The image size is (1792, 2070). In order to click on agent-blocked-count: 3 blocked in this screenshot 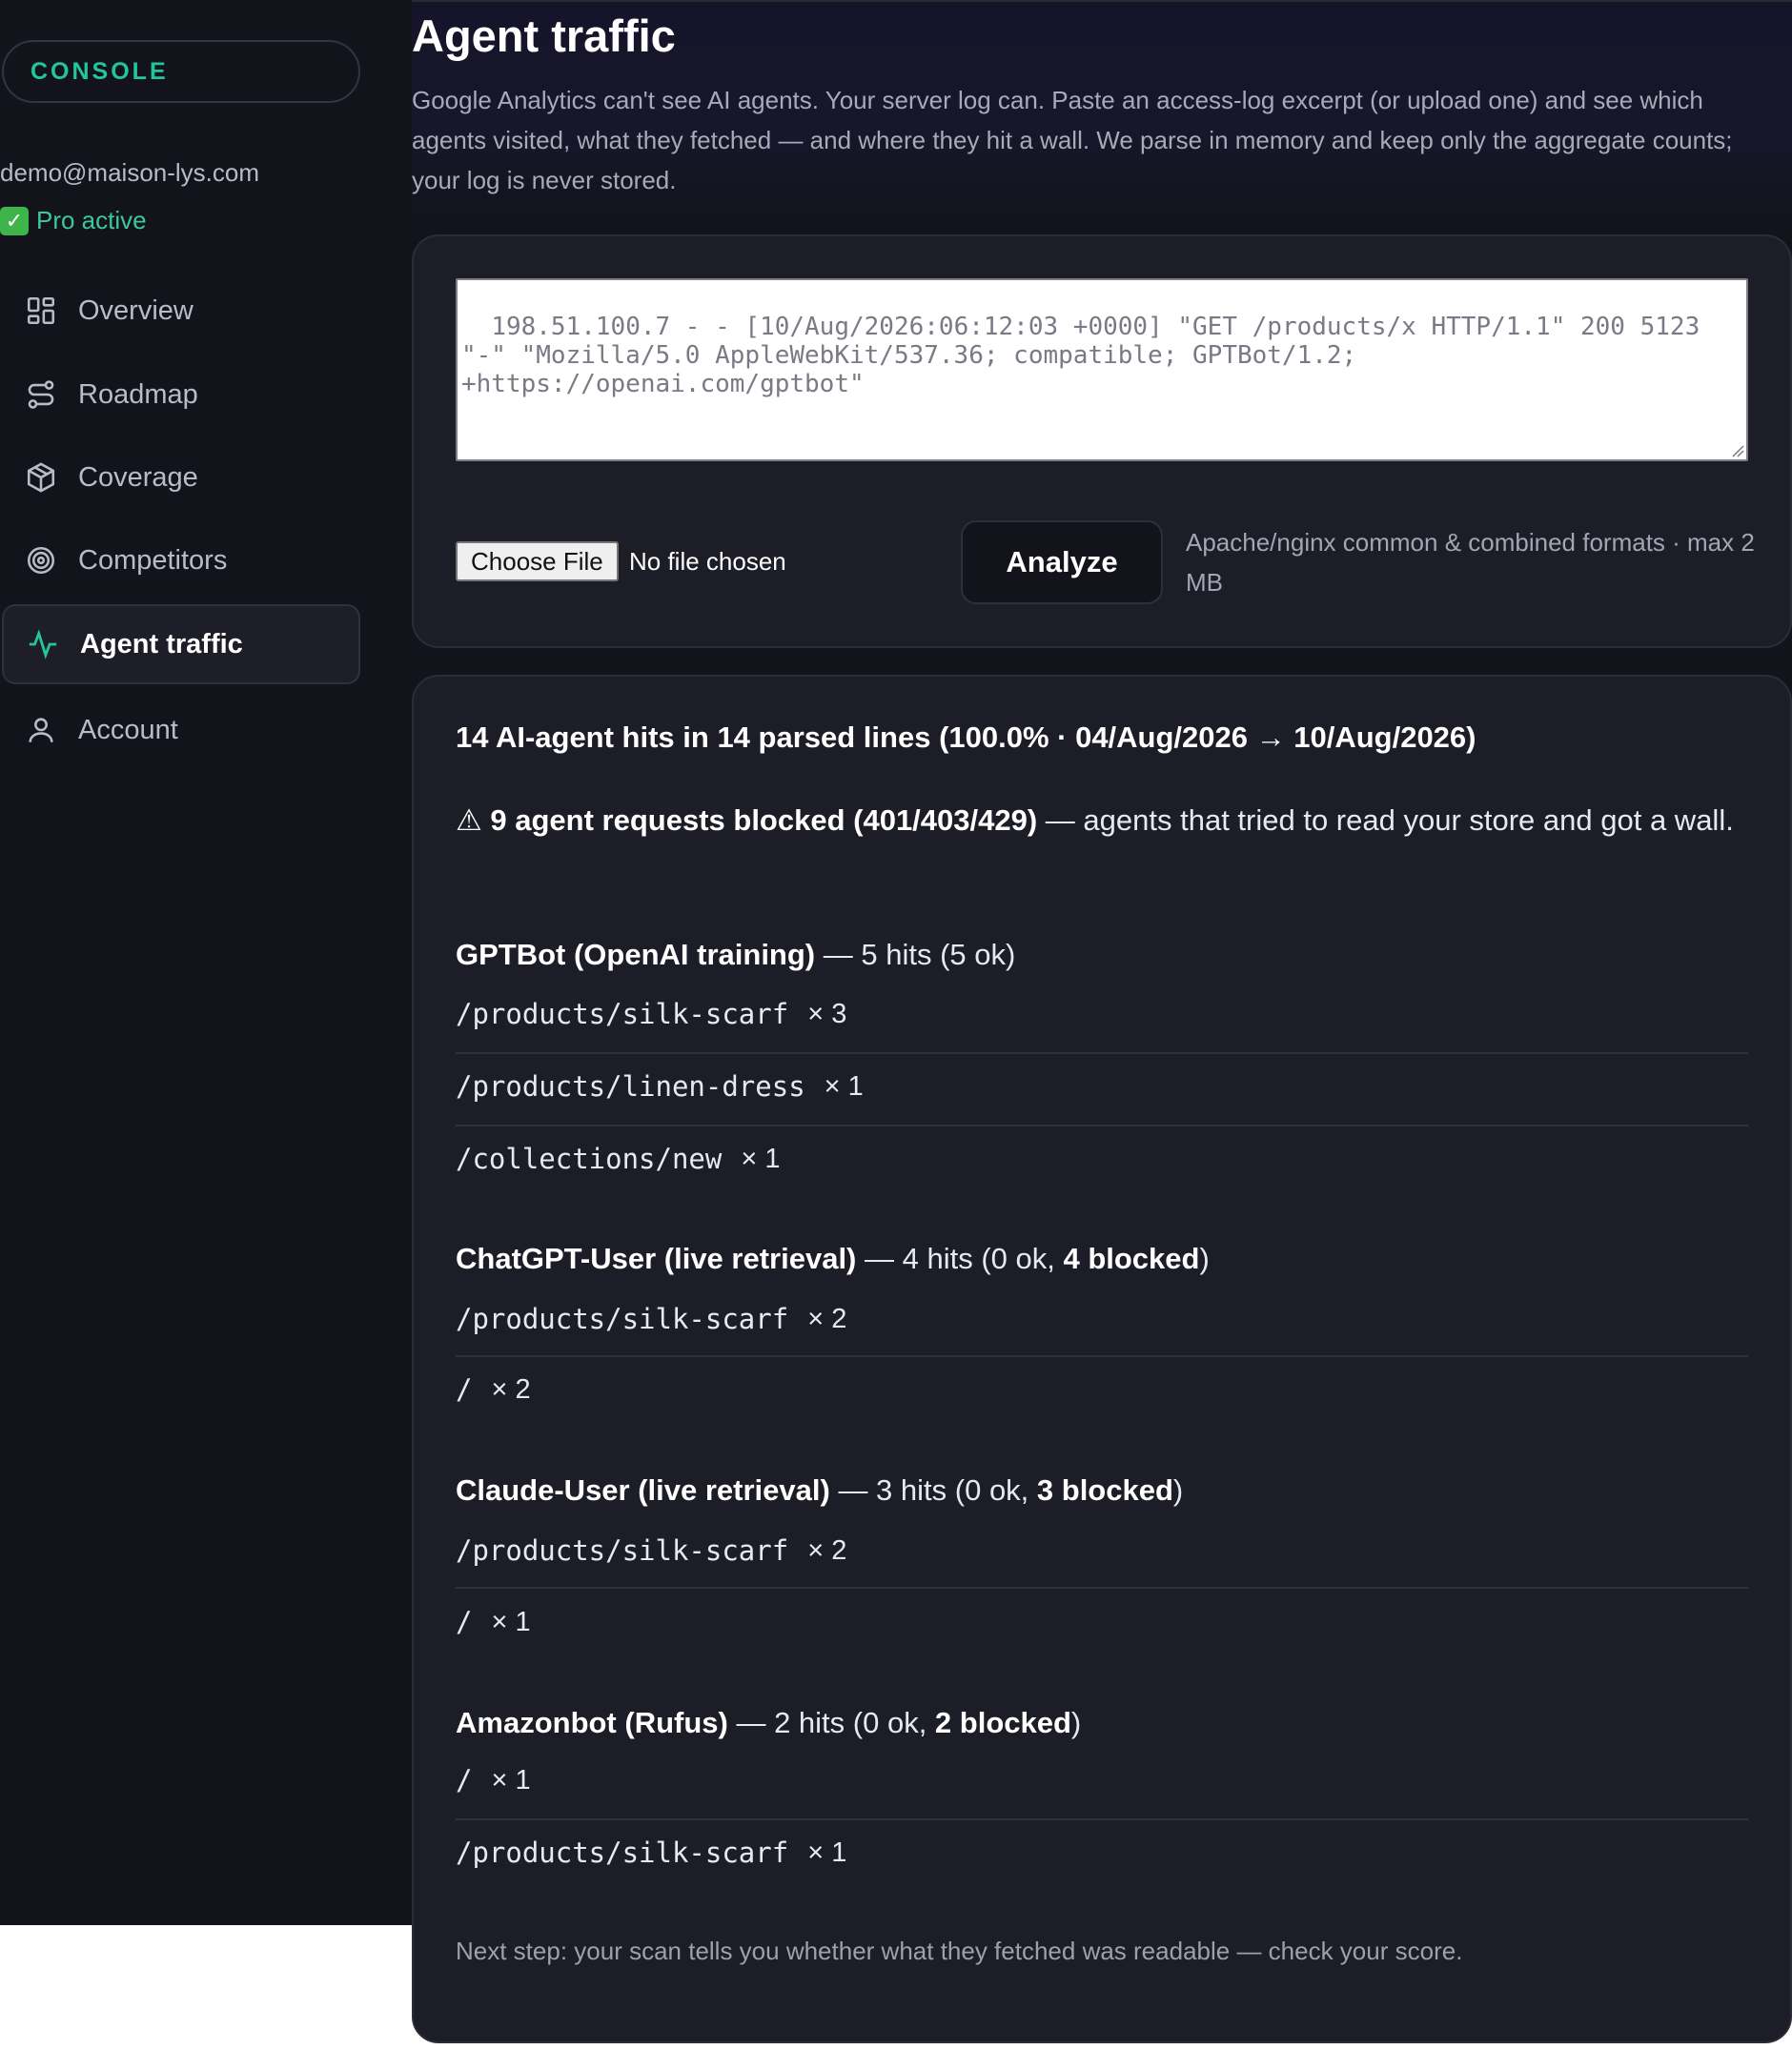, I will do `click(1104, 1490)`.